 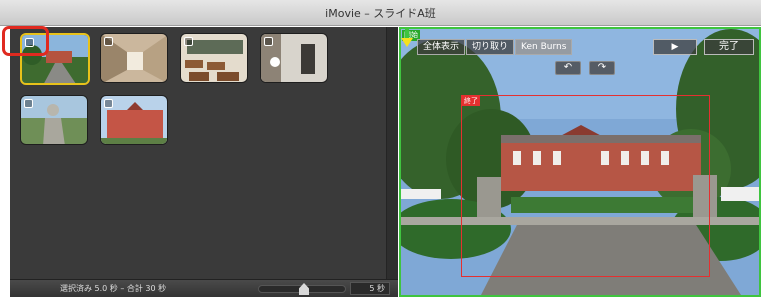 What do you see at coordinates (214, 58) in the screenshot?
I see `thumbnail-classroom` at bounding box center [214, 58].